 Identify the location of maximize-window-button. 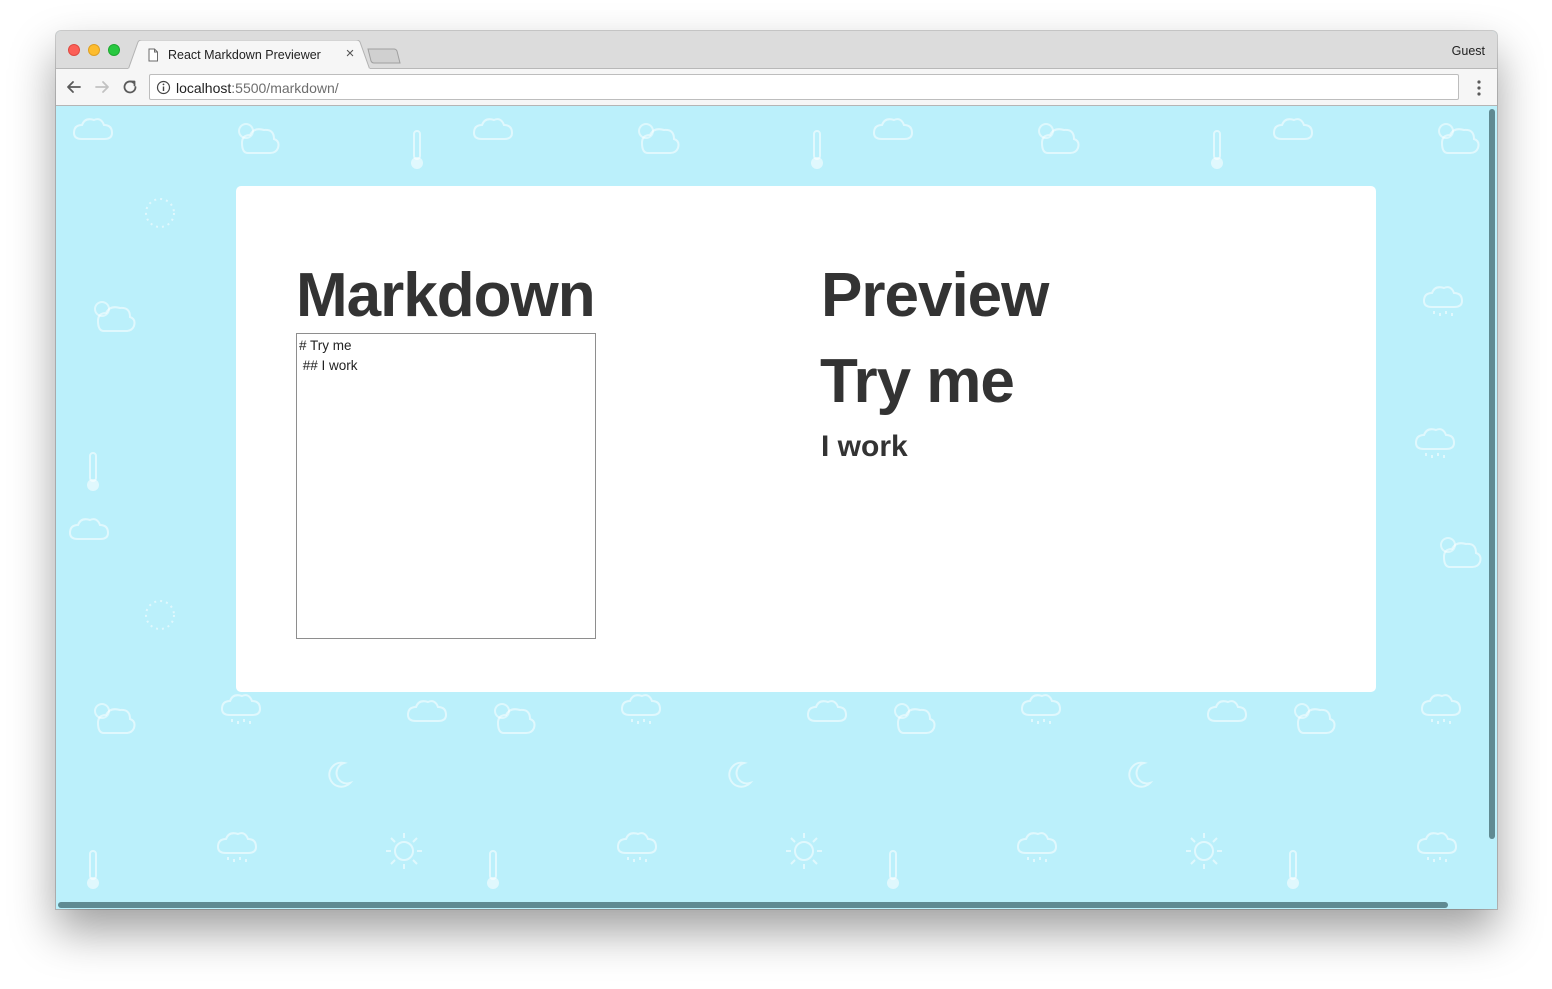
(114, 50).